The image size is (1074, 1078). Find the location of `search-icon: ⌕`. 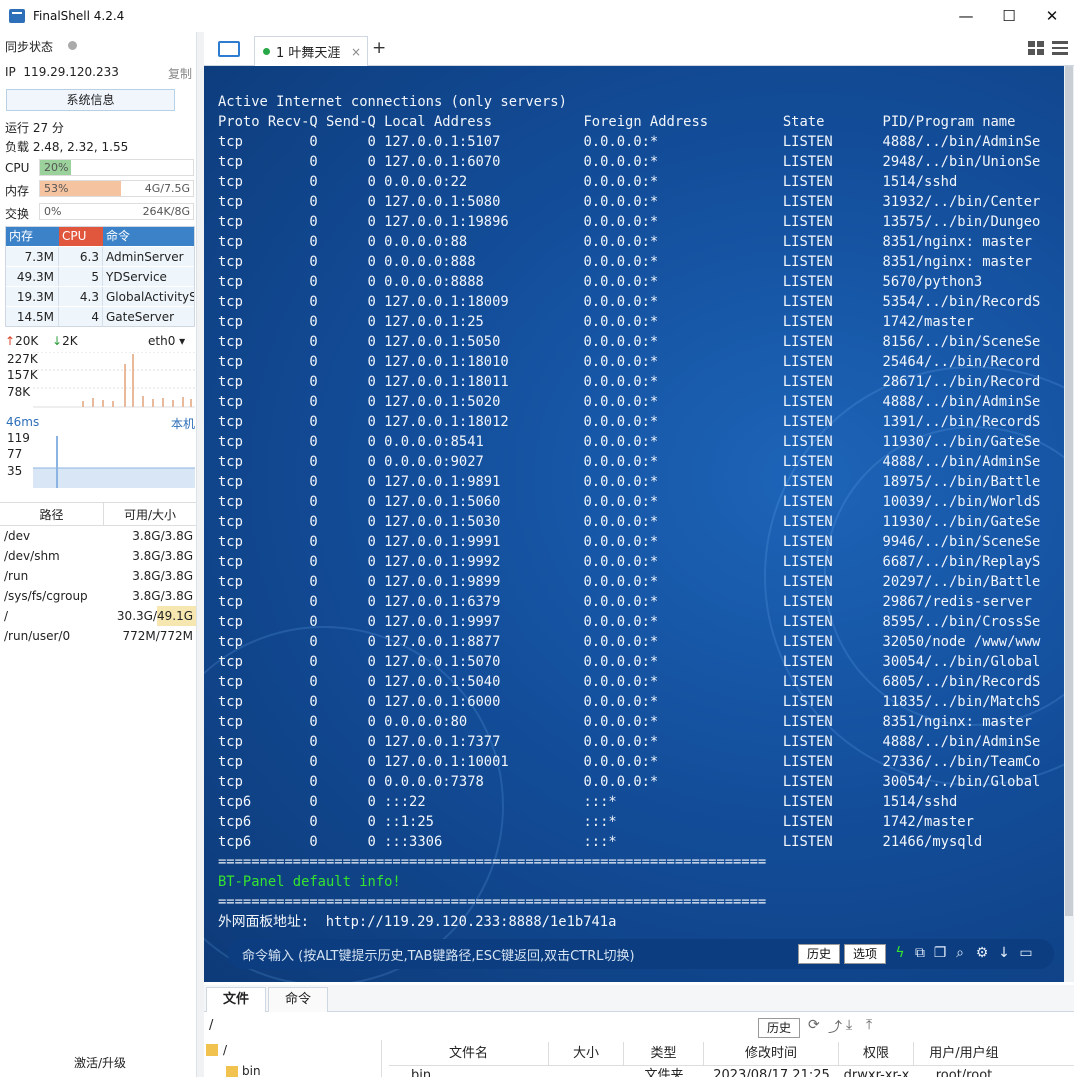

search-icon: ⌕ is located at coordinates (960, 953).